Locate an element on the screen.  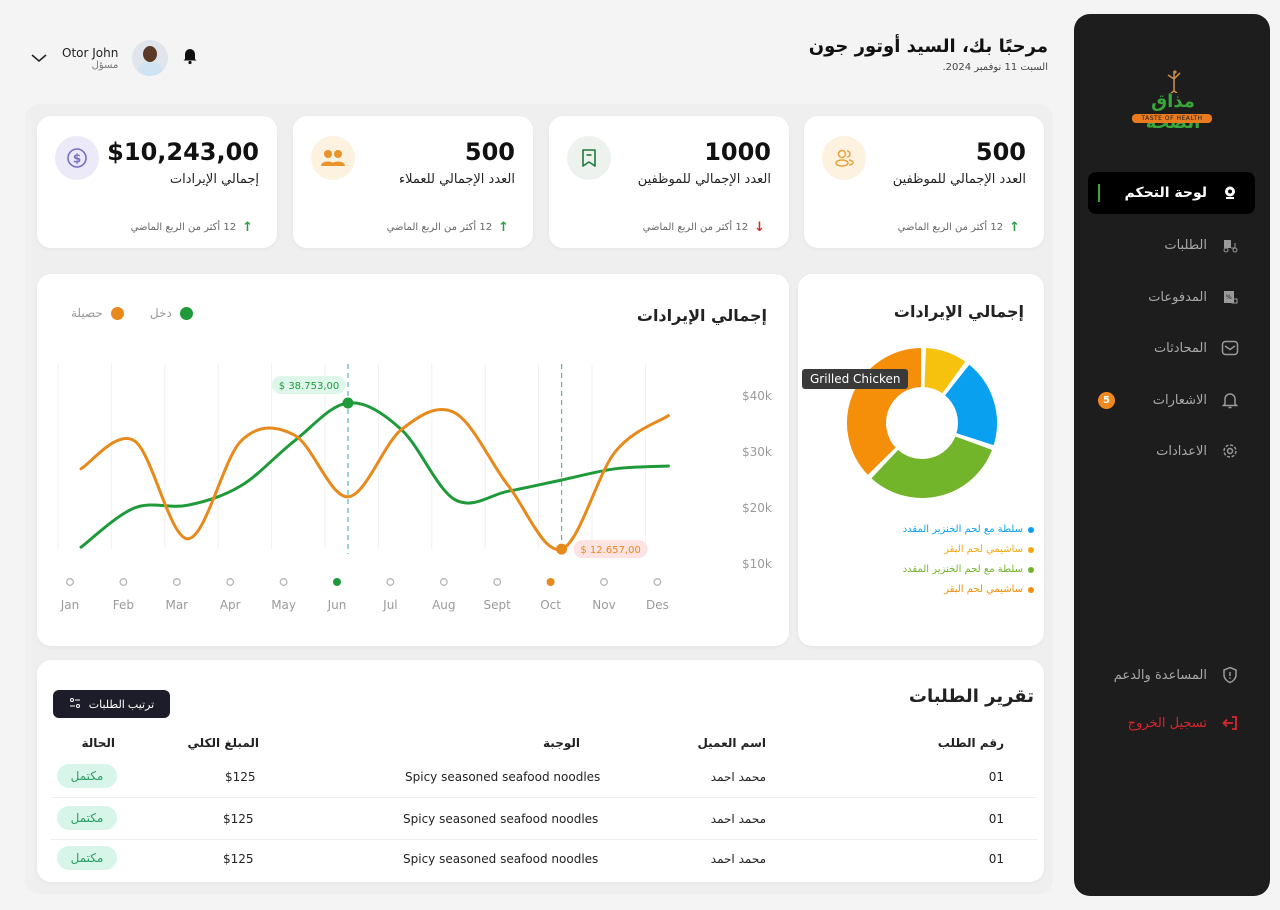
payments-icon: % is located at coordinates (1230, 297).